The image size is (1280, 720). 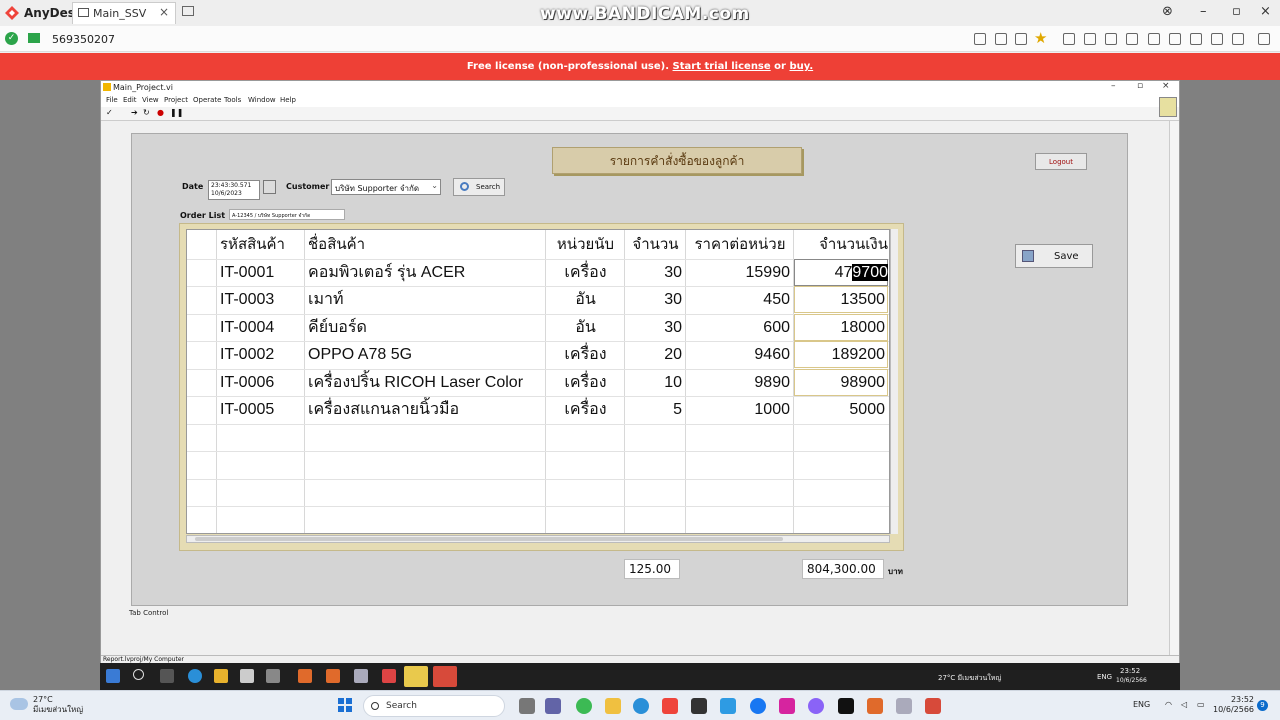 I want to click on lv-minimize-button: –, so click(x=1113, y=86).